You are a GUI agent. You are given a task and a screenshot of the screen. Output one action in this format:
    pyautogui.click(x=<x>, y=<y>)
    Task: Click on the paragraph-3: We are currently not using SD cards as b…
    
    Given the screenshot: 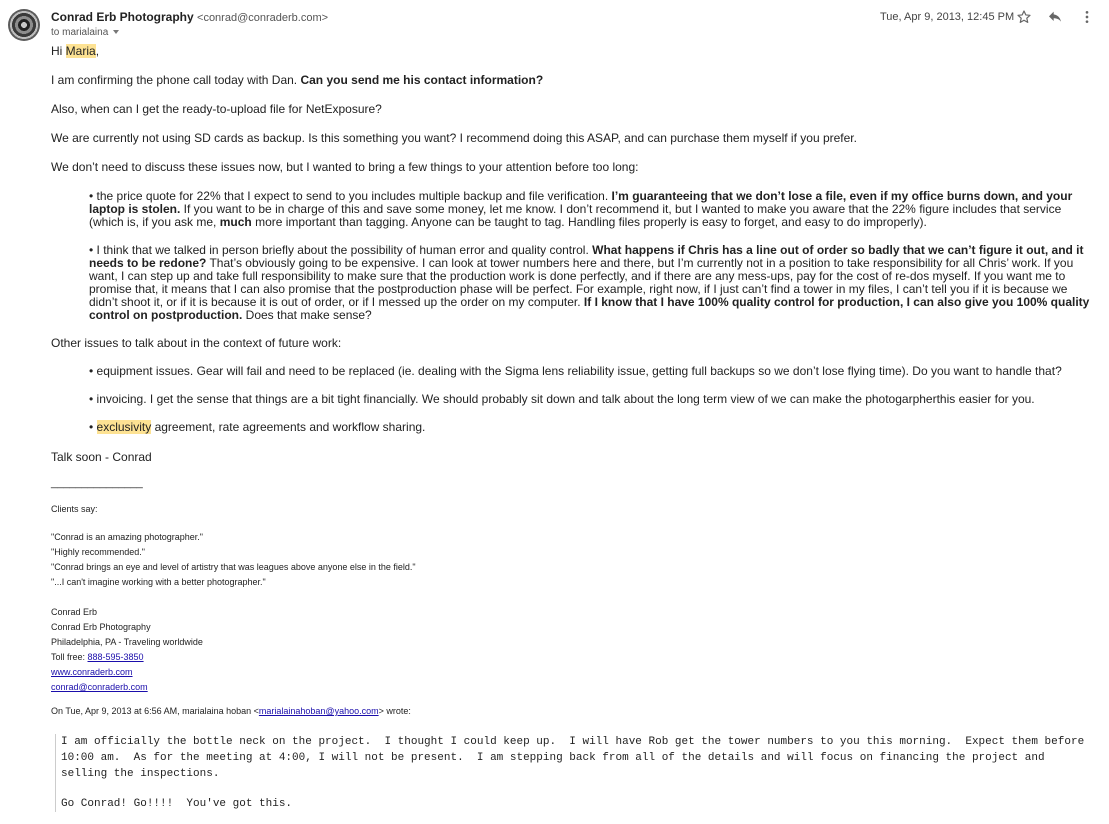 What is the action you would take?
    pyautogui.click(x=454, y=138)
    